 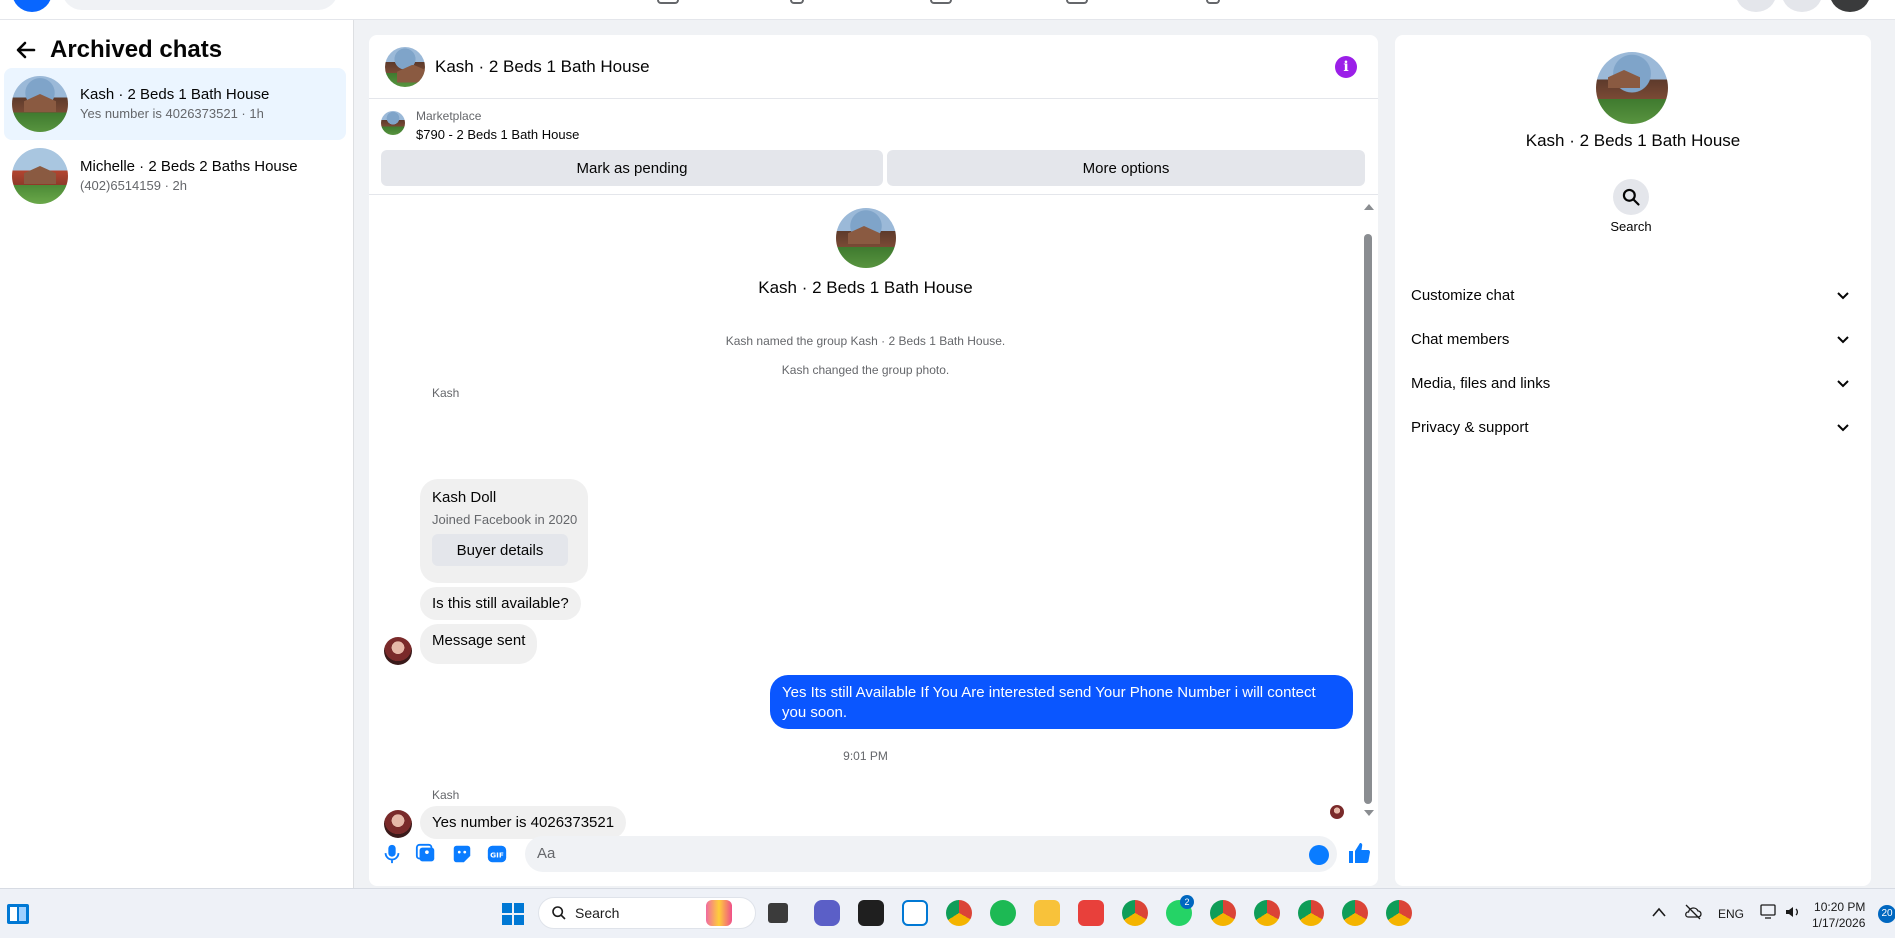 What do you see at coordinates (947, 10) in the screenshot?
I see `top-navigation-bar` at bounding box center [947, 10].